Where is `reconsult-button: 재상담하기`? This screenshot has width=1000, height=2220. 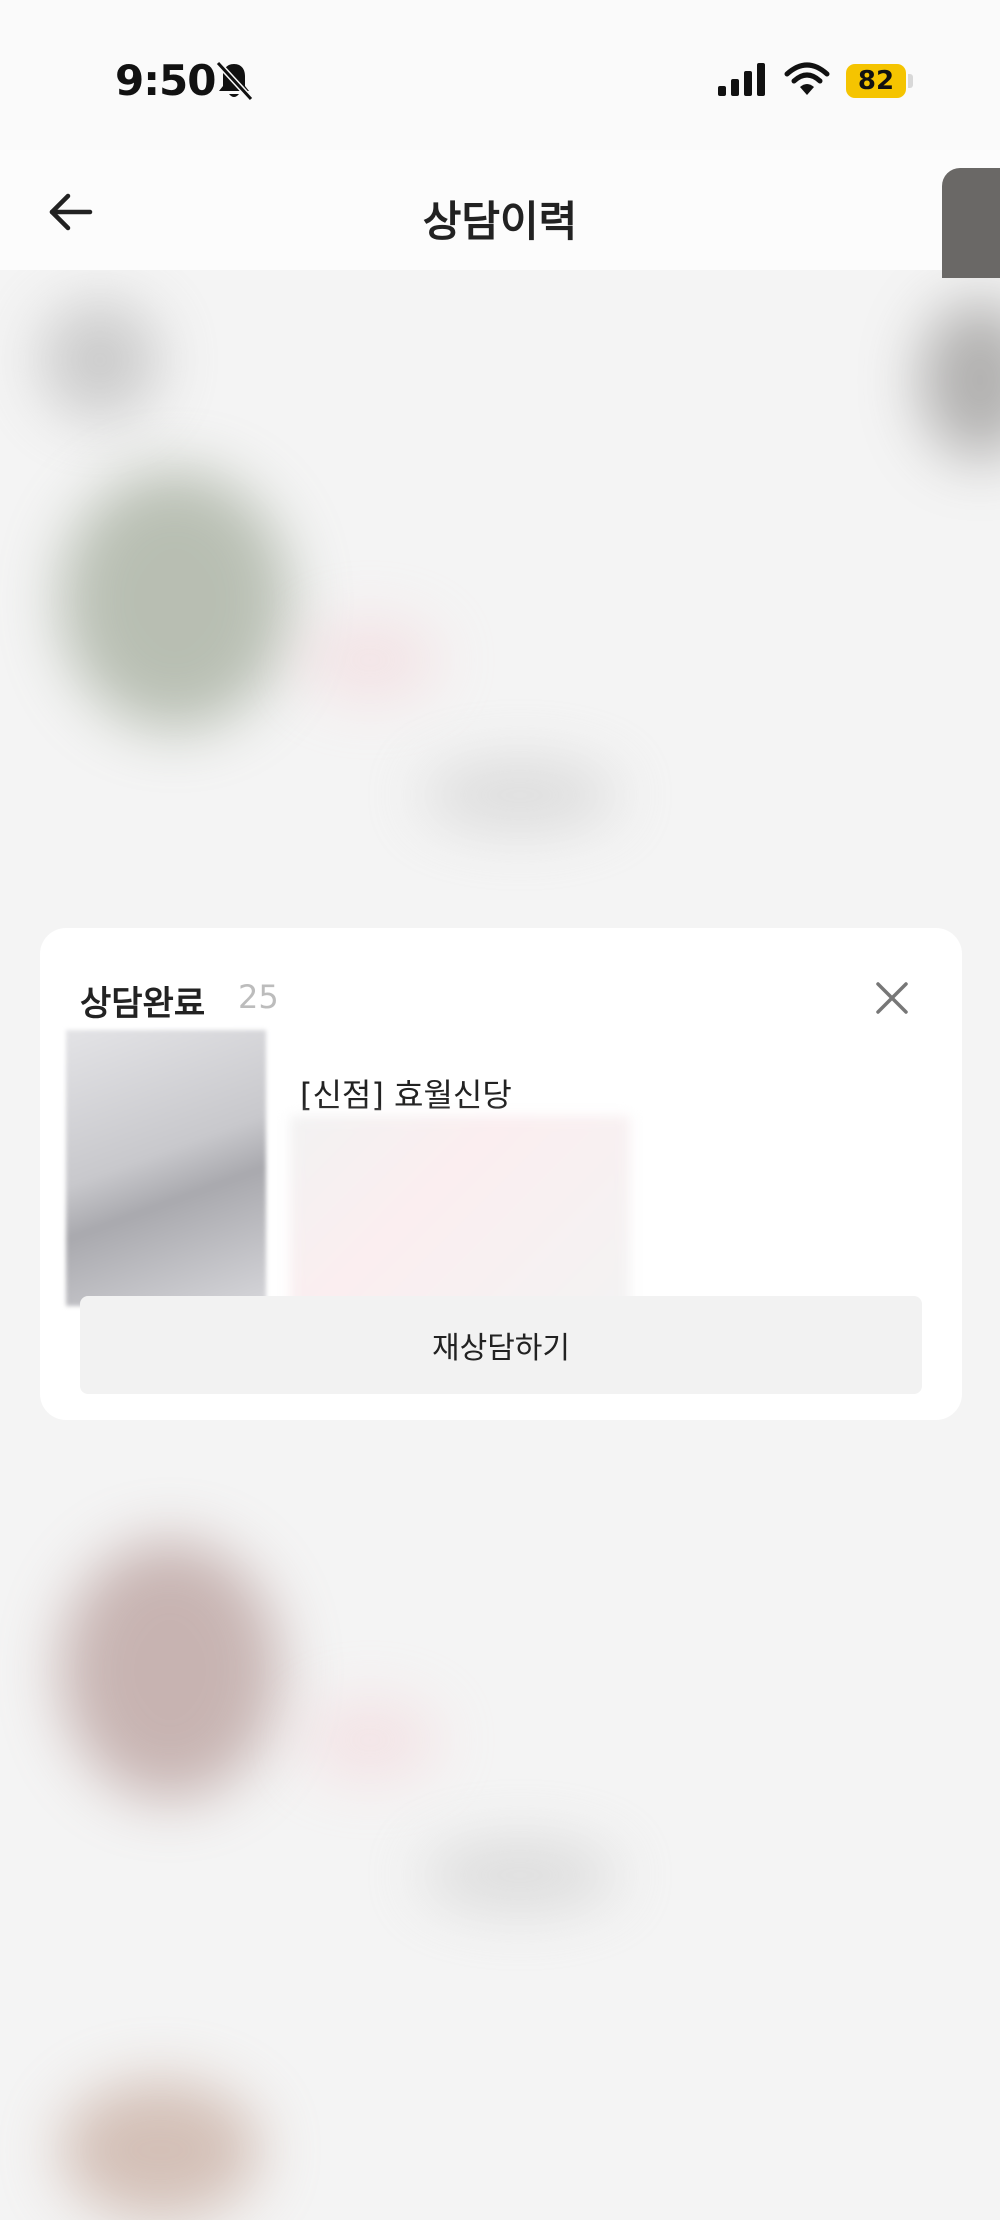
reconsult-button: 재상담하기 is located at coordinates (501, 1345).